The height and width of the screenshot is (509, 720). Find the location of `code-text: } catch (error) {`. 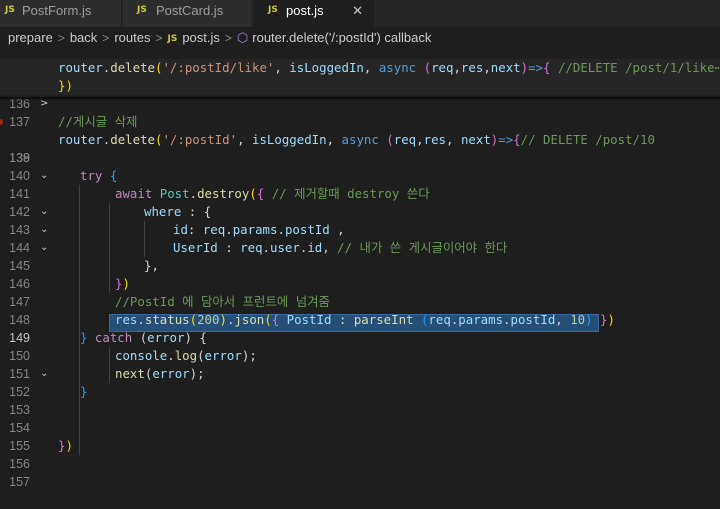

code-text: } catch (error) { is located at coordinates (143, 337).